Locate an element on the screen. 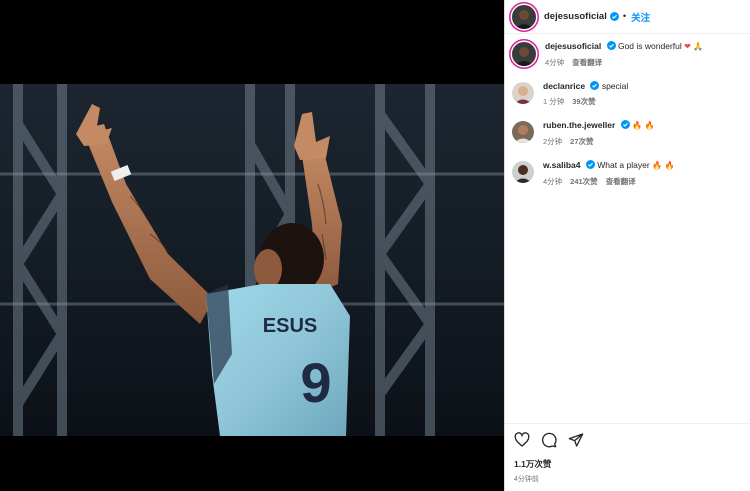 The image size is (750, 491). author-avatar is located at coordinates (524, 16).